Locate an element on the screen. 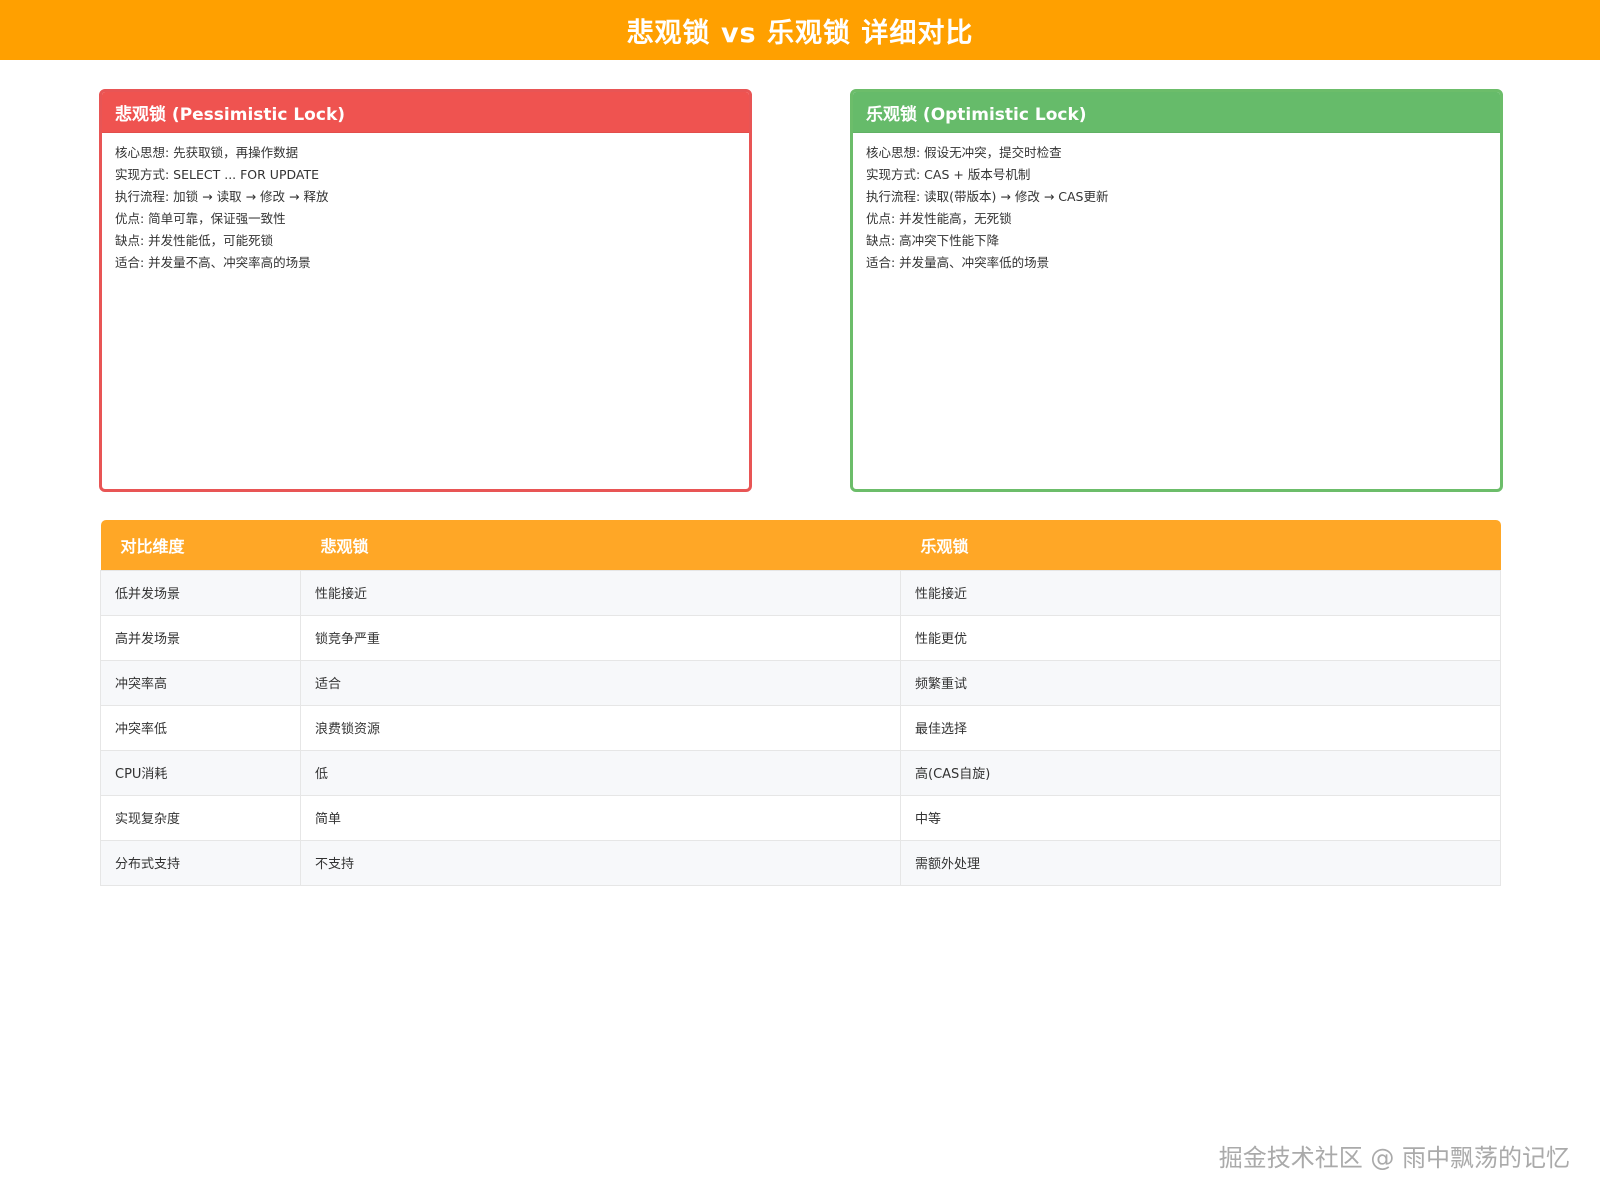 This screenshot has width=1600, height=1200. table-row: 实现复杂度 简单 中等 is located at coordinates (800, 817).